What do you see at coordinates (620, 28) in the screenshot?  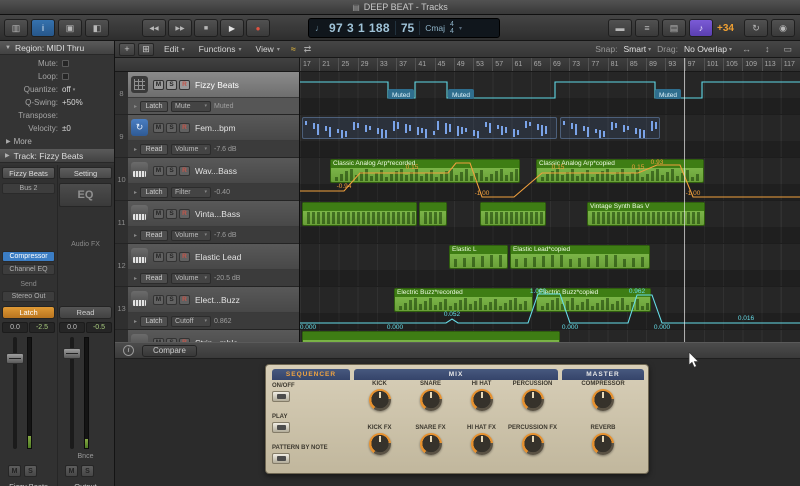 I see `master-volume-icon: ▬` at bounding box center [620, 28].